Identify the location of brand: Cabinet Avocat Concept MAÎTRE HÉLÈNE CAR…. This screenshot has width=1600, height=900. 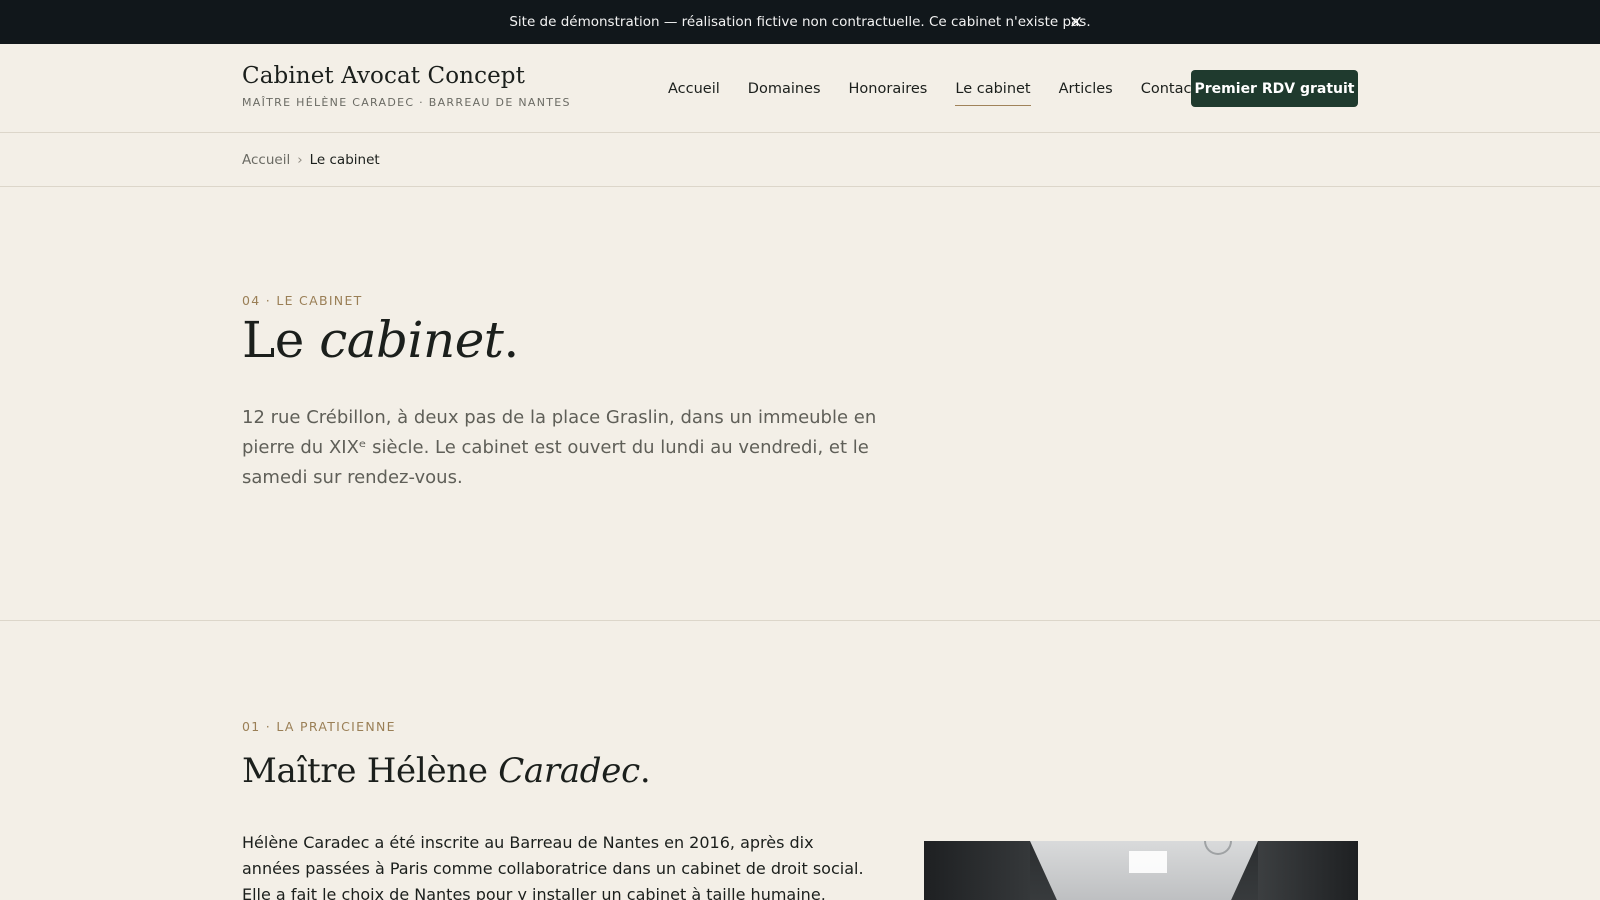
(406, 86).